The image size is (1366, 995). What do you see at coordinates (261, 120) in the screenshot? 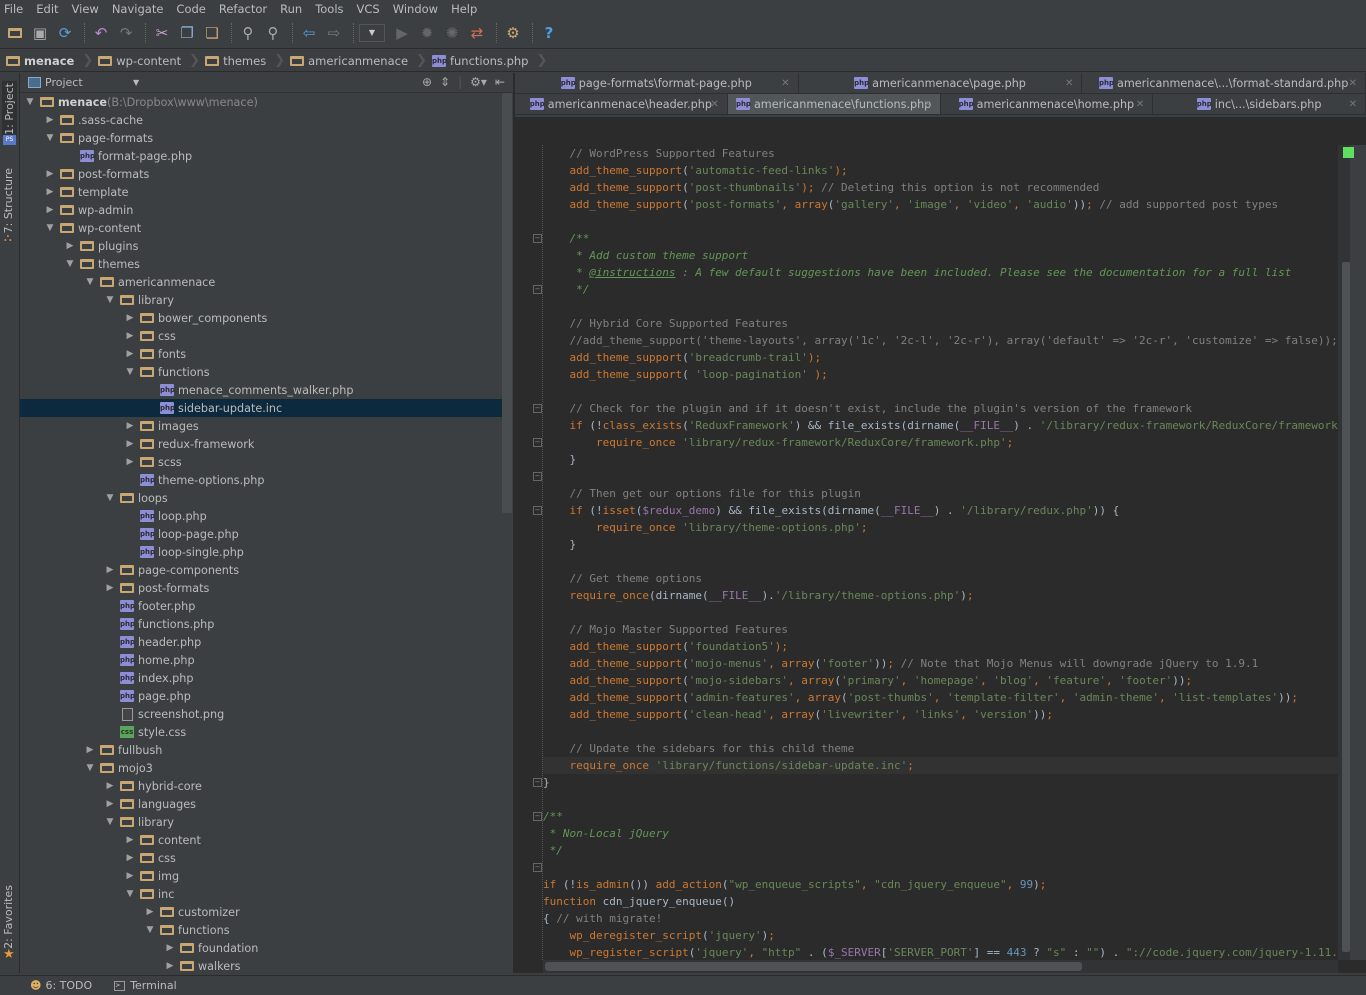
I see `tree-item: ▶ .sass-cache` at bounding box center [261, 120].